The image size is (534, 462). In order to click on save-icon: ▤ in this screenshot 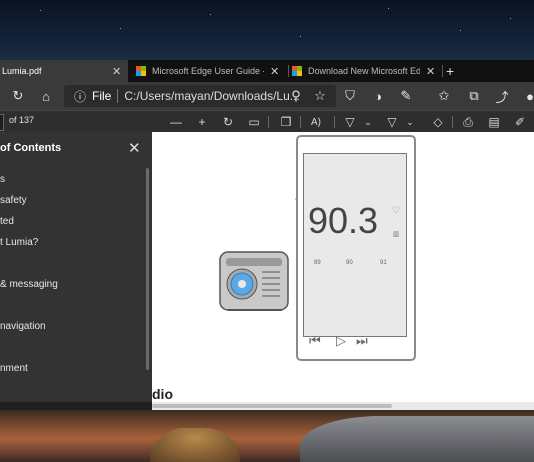, I will do `click(494, 122)`.